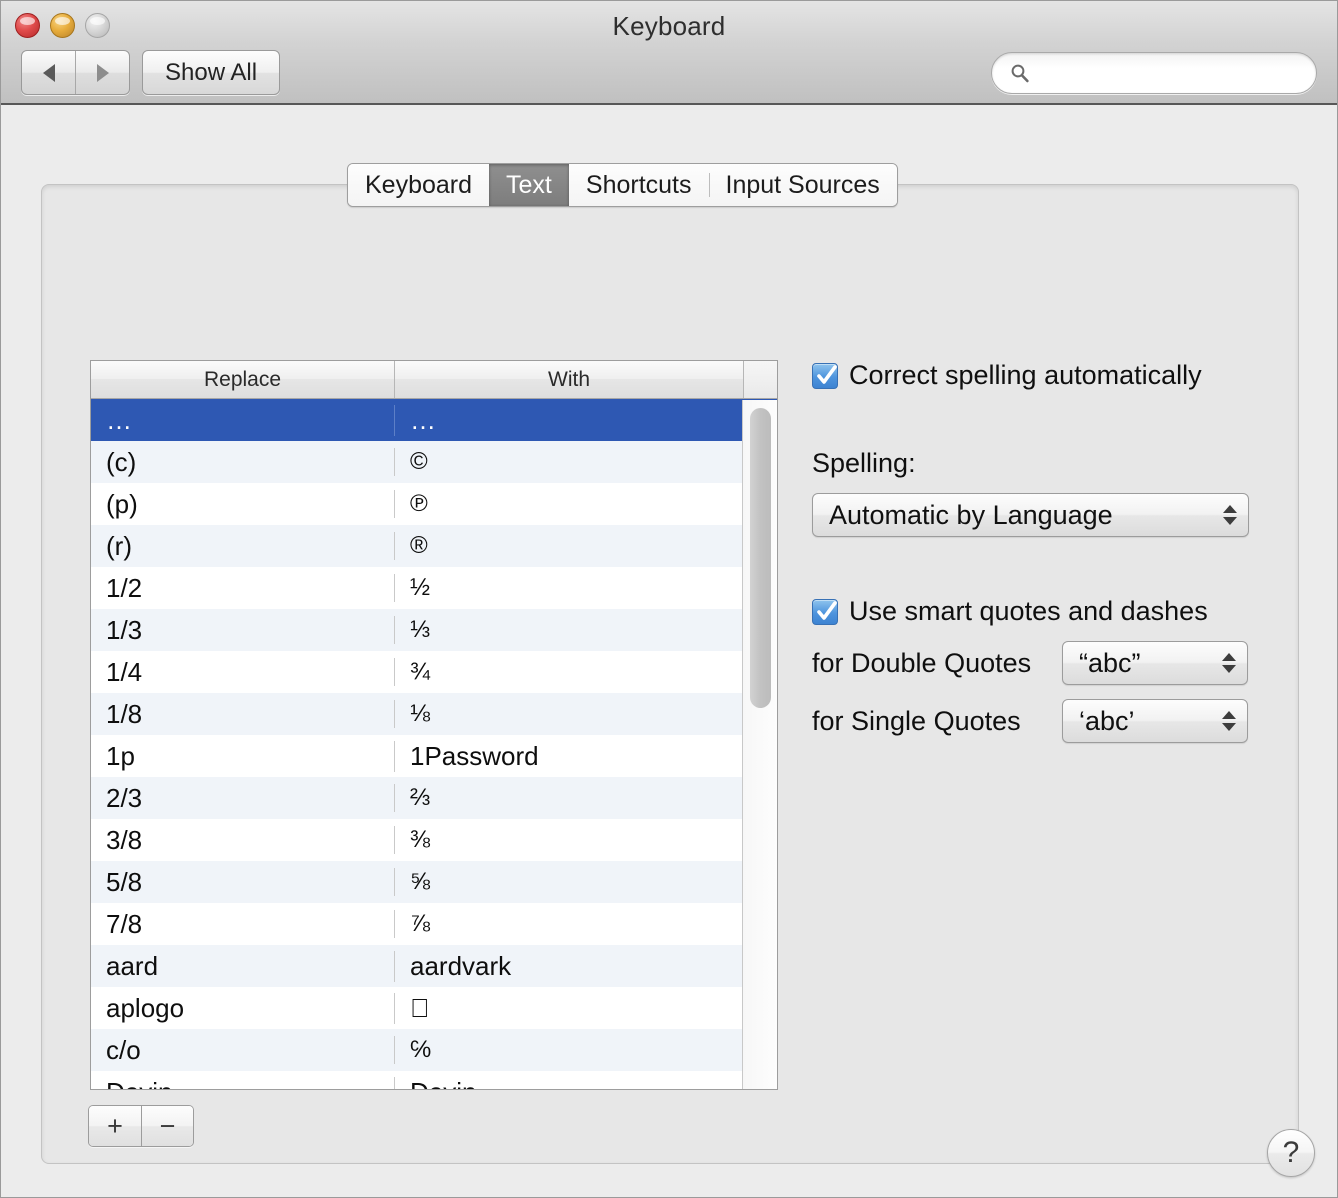  What do you see at coordinates (119, 545) in the screenshot?
I see `cell-replace: (r)` at bounding box center [119, 545].